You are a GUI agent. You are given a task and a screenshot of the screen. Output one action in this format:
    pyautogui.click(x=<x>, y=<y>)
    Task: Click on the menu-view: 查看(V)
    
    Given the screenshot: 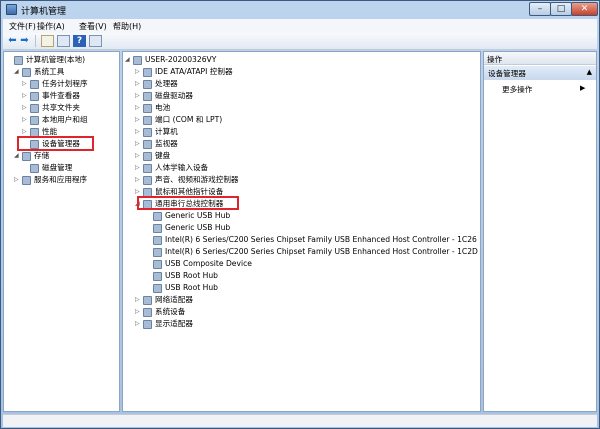 What is the action you would take?
    pyautogui.click(x=93, y=26)
    